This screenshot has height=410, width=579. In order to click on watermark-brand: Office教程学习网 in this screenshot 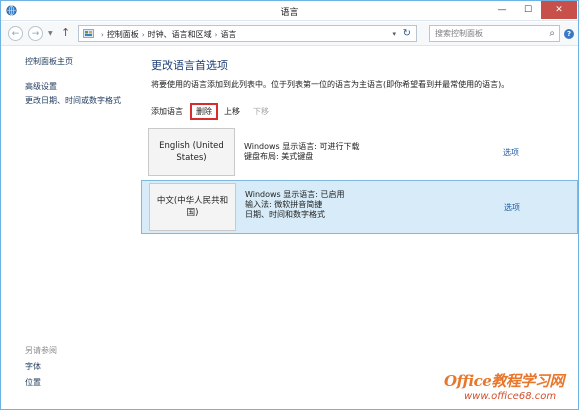, I will do `click(504, 381)`.